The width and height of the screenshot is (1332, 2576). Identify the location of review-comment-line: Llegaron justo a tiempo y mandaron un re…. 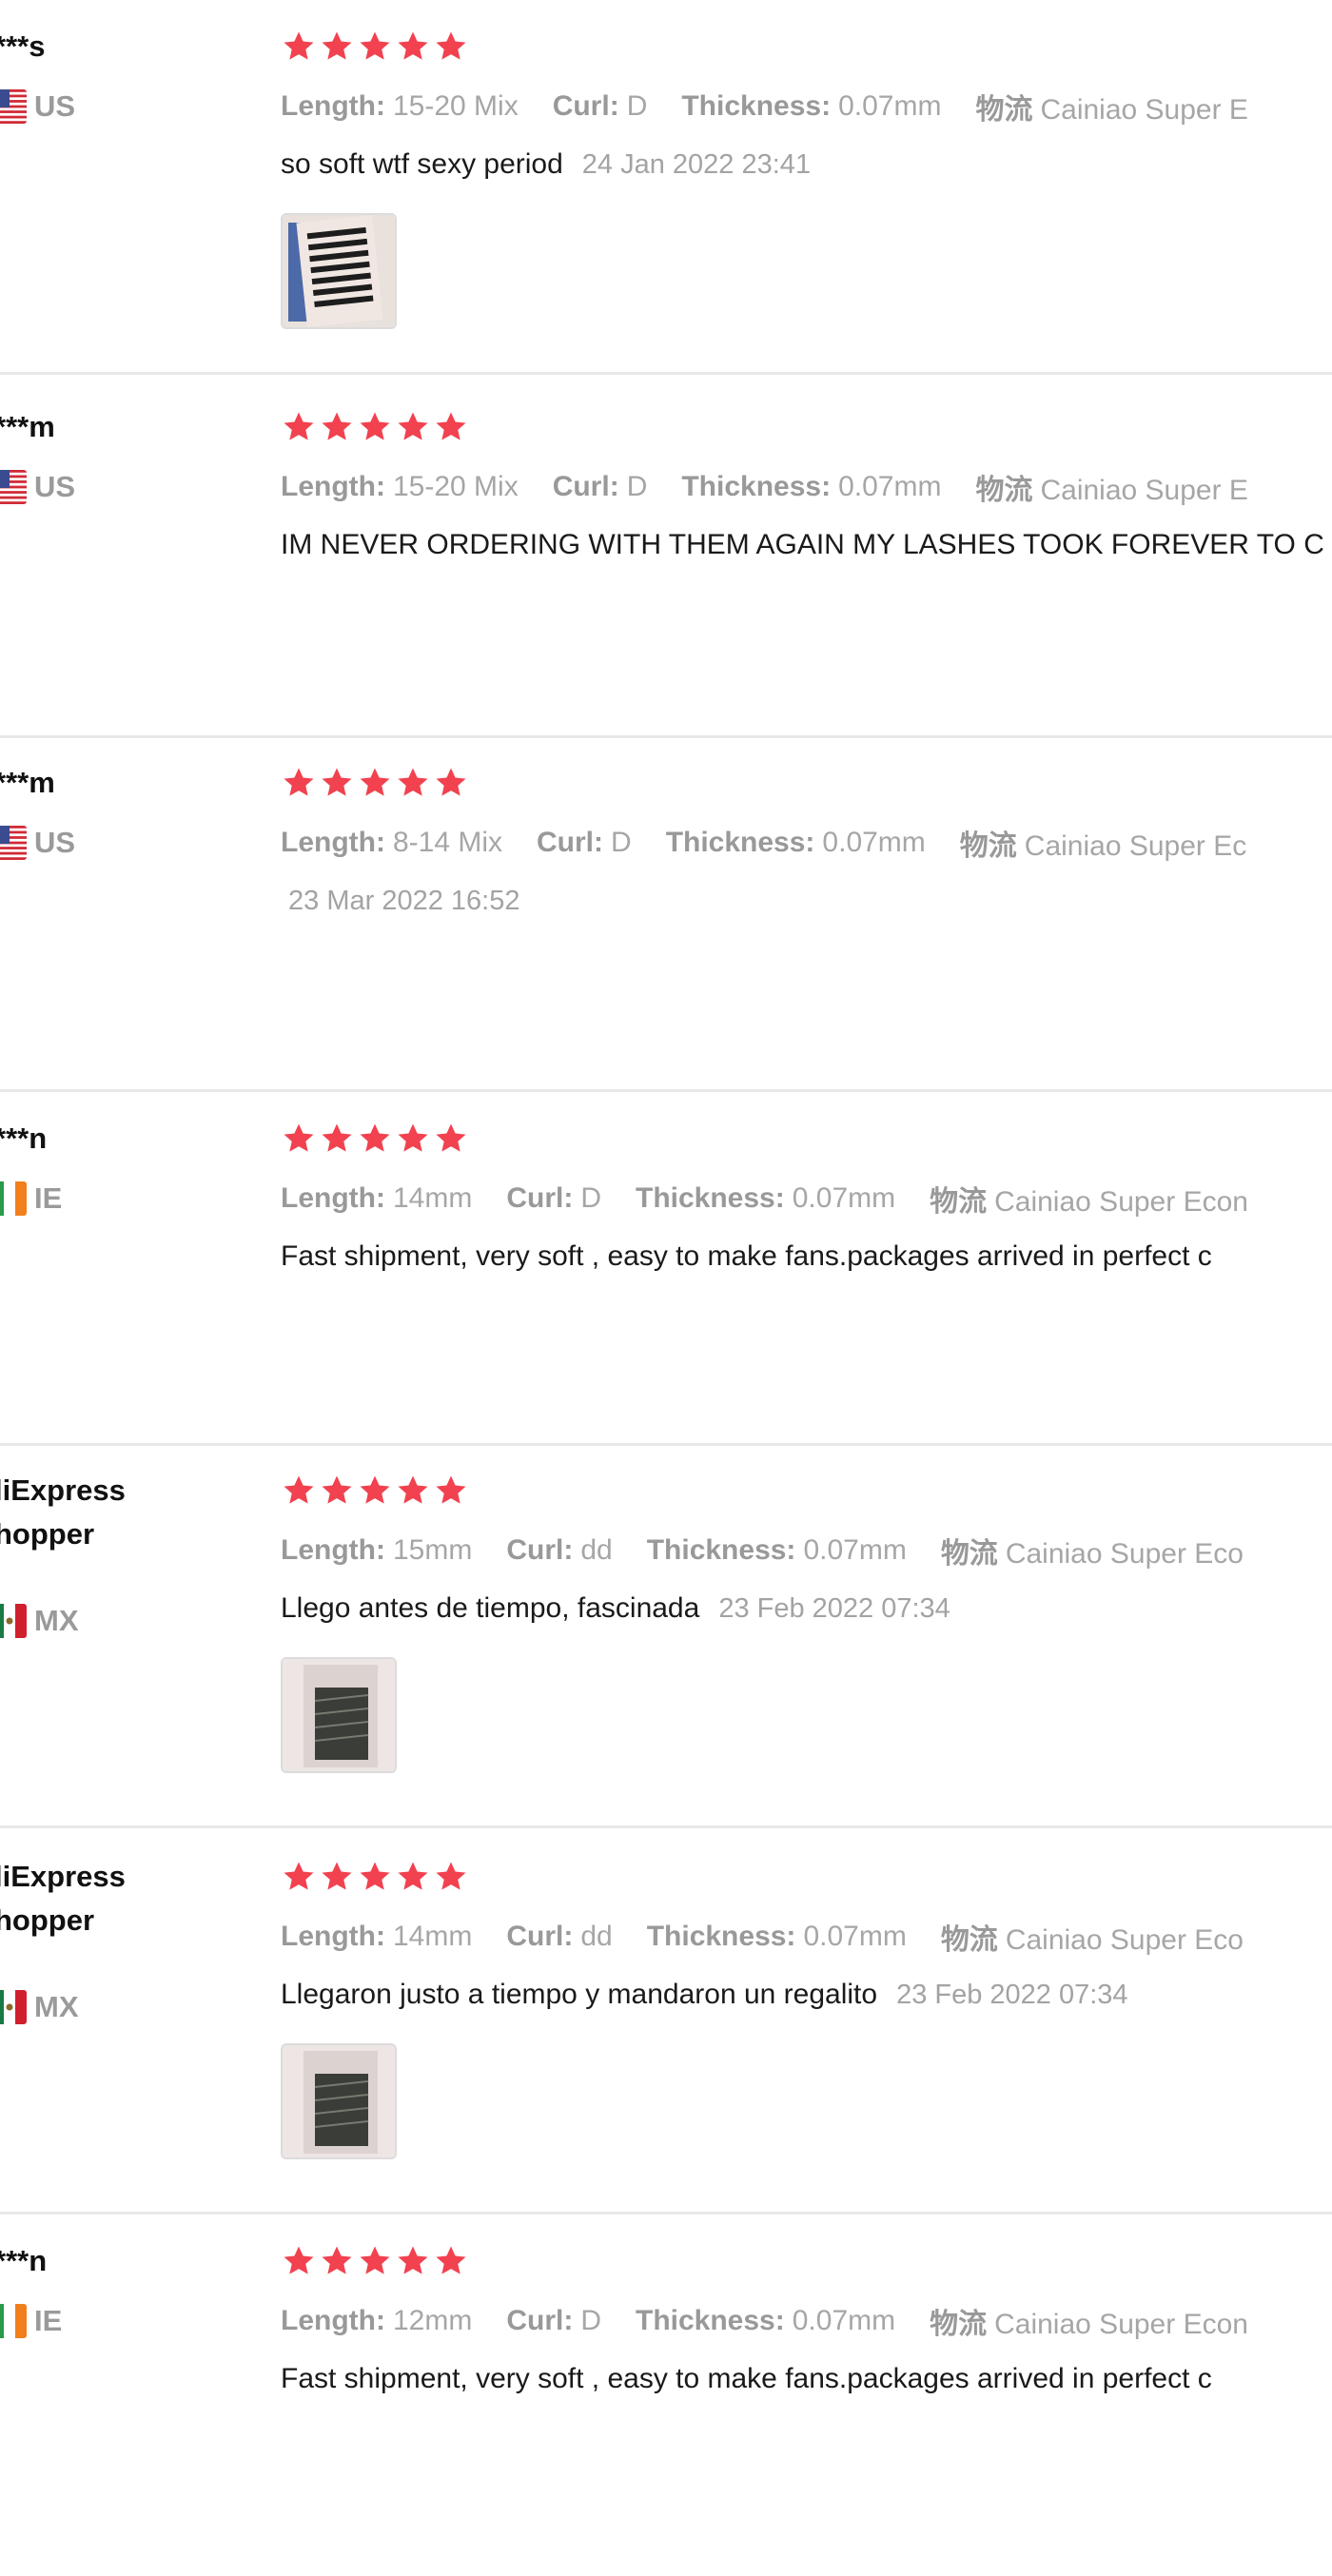
(807, 1995).